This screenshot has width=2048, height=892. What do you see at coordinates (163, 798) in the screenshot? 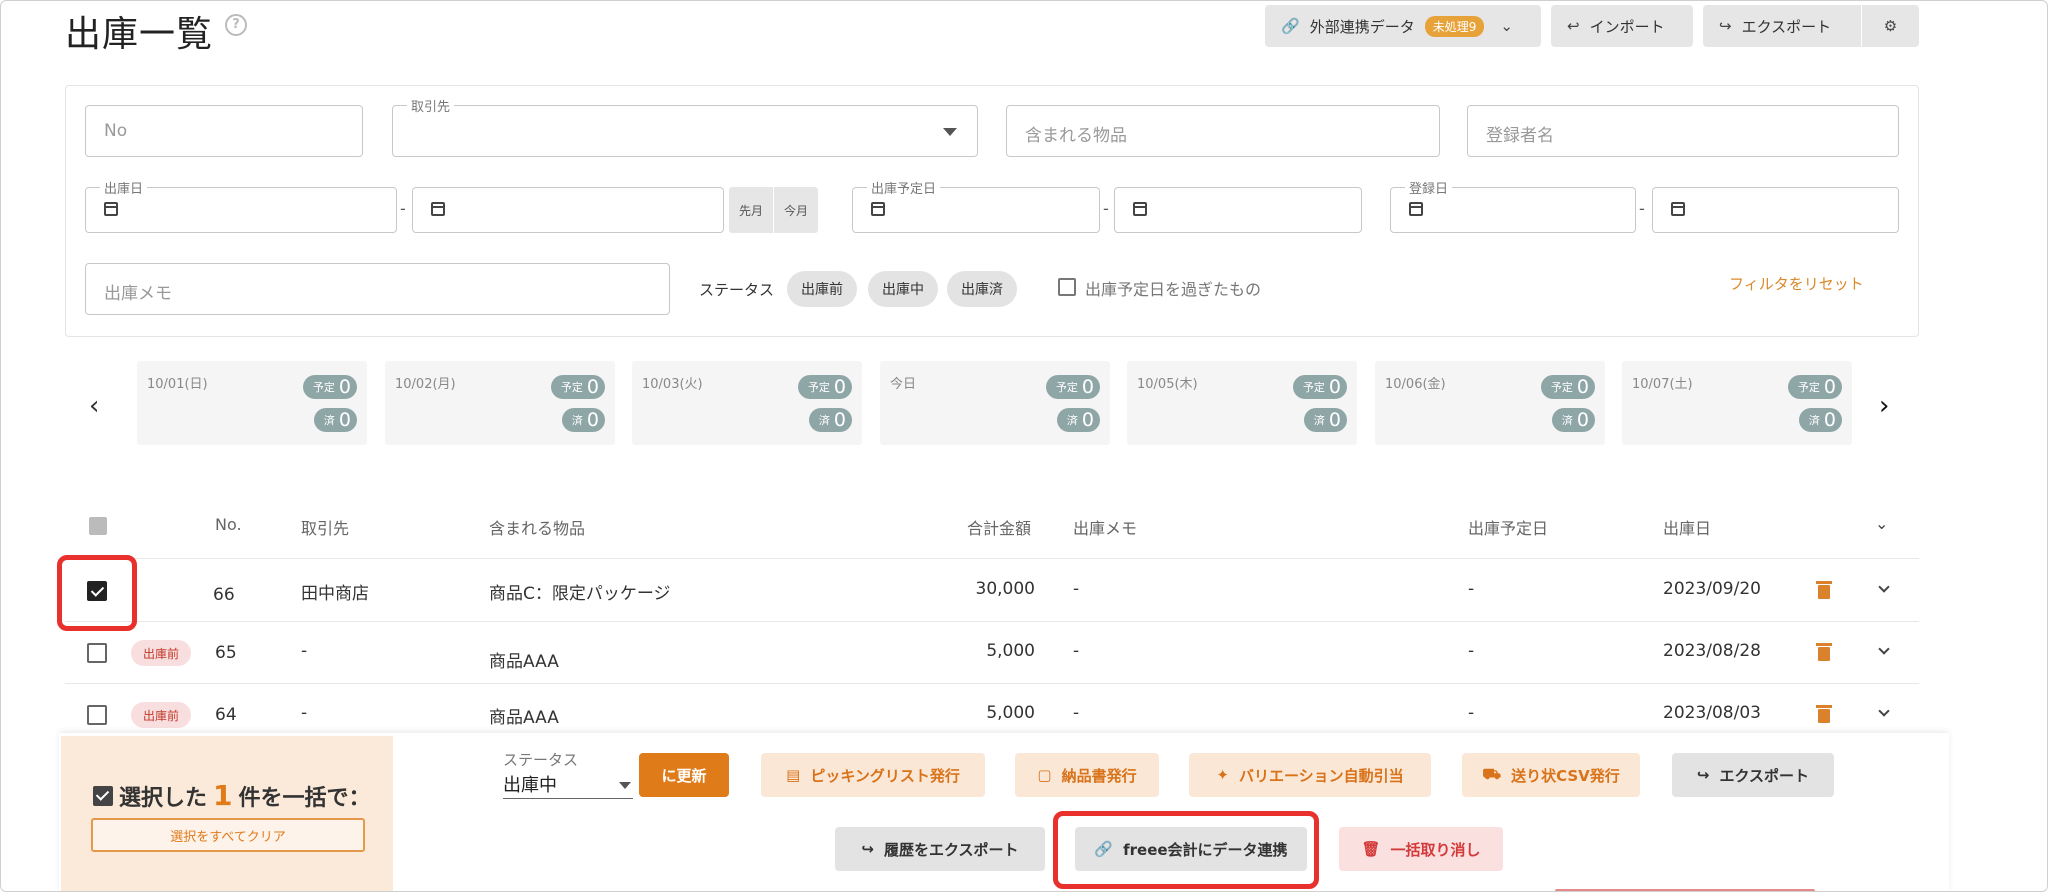
I see `bulk-prefix: 選択した` at bounding box center [163, 798].